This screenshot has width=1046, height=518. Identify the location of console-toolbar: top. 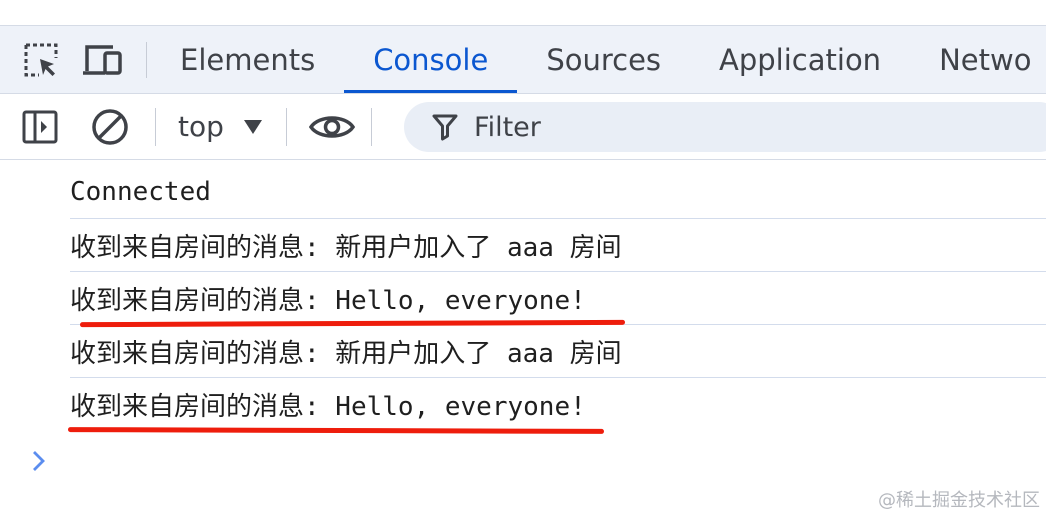
(523, 126).